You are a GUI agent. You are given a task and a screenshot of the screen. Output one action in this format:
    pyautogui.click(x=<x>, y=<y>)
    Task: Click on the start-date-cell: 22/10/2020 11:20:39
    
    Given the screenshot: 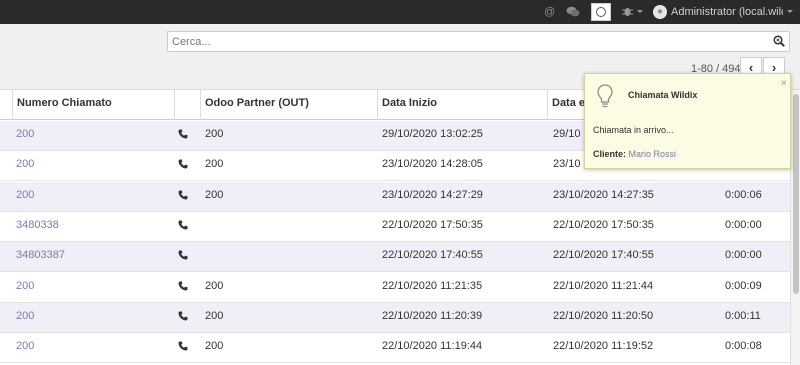 What is the action you would take?
    pyautogui.click(x=432, y=315)
    